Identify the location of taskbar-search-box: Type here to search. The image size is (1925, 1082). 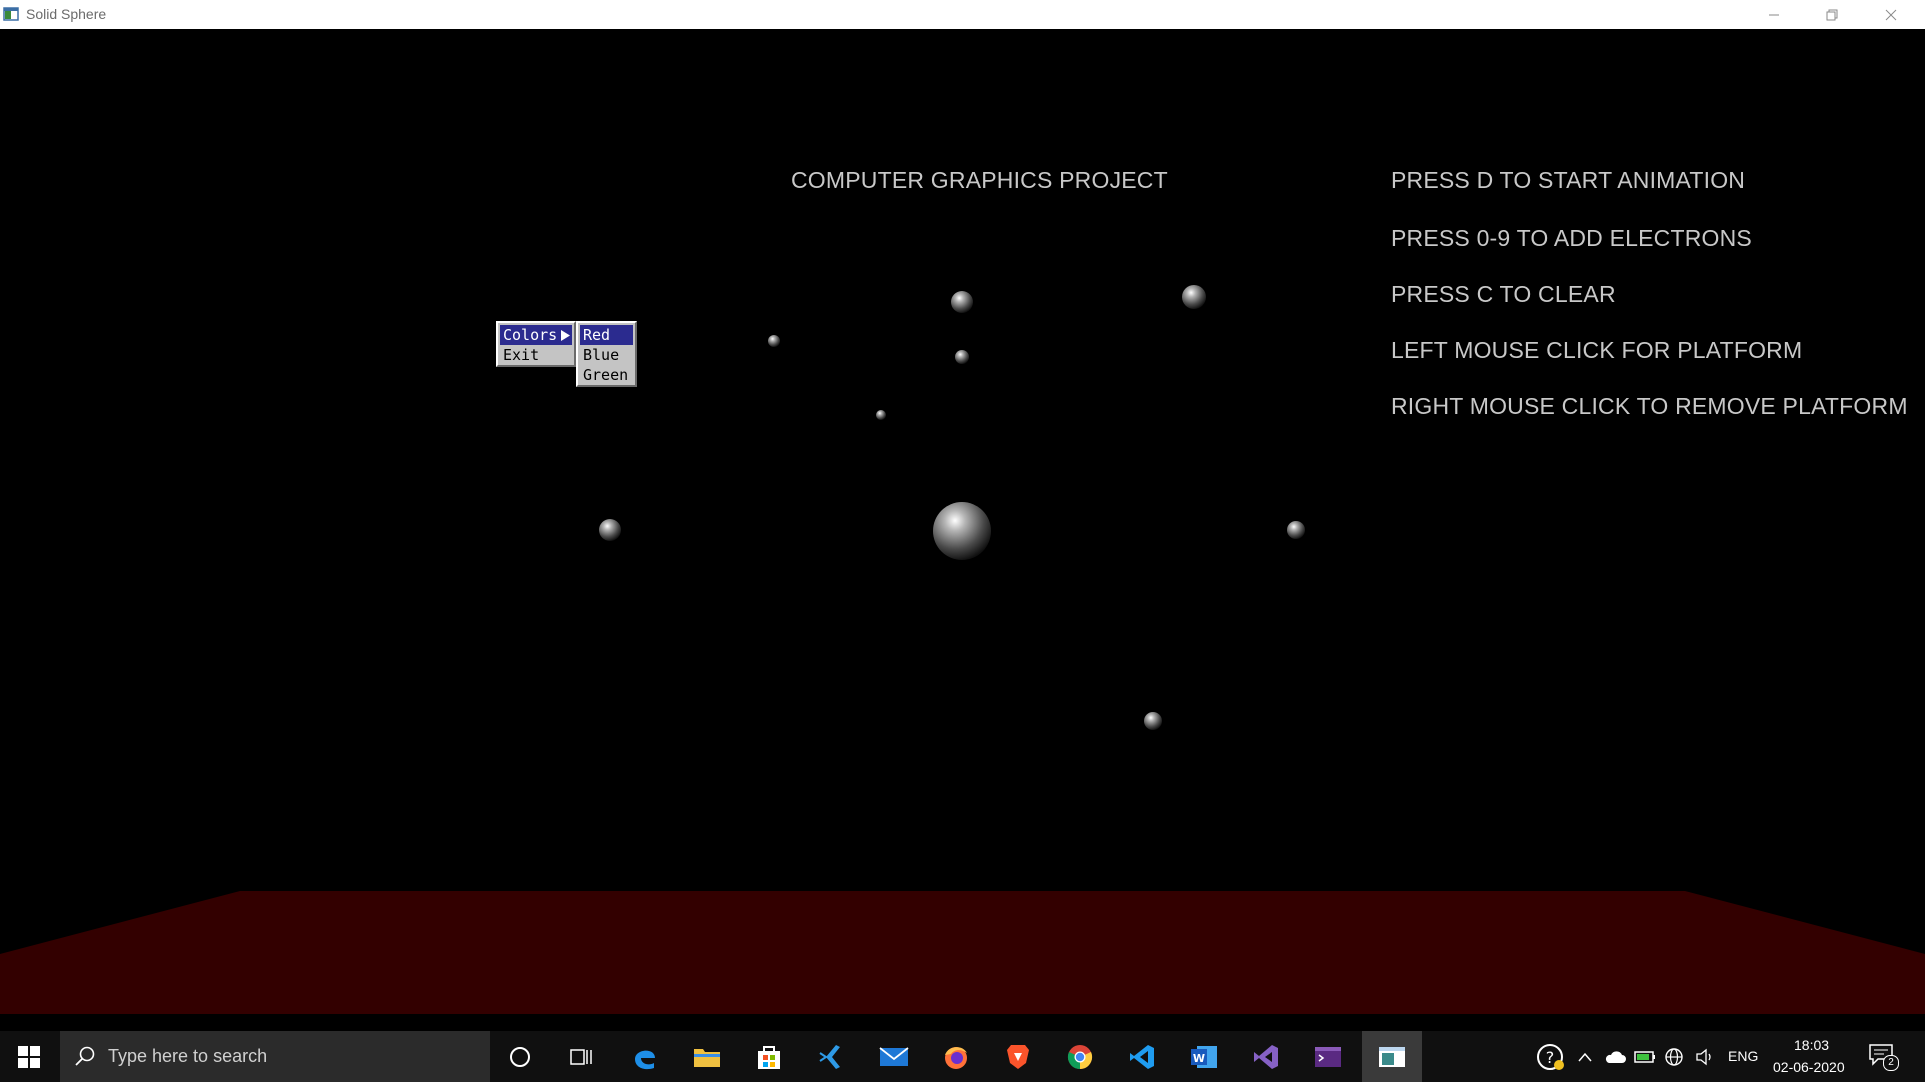
(275, 1056).